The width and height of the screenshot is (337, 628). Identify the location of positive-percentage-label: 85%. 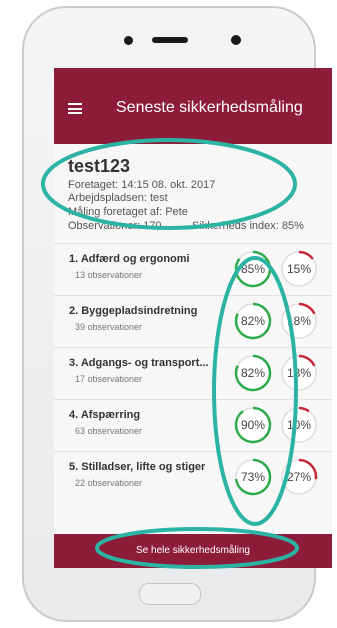
(253, 269).